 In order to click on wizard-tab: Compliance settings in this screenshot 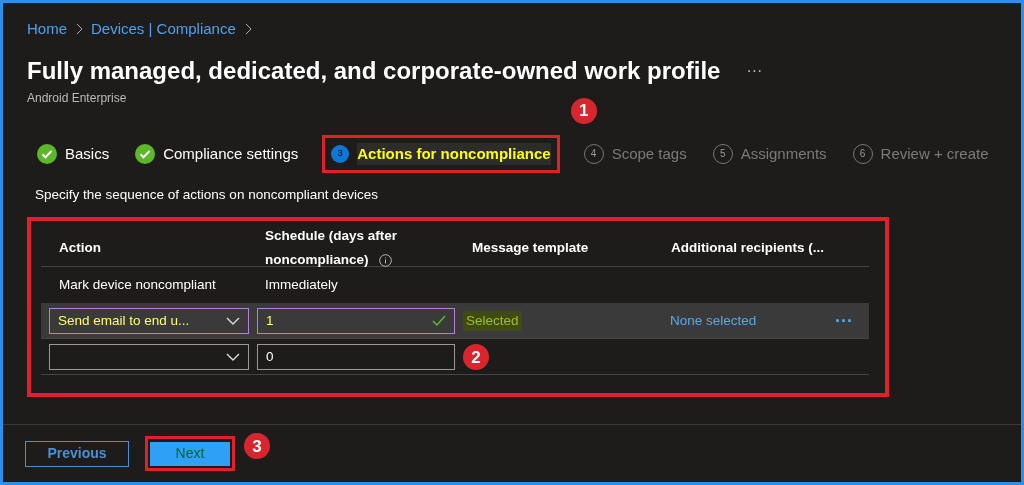, I will do `click(231, 153)`.